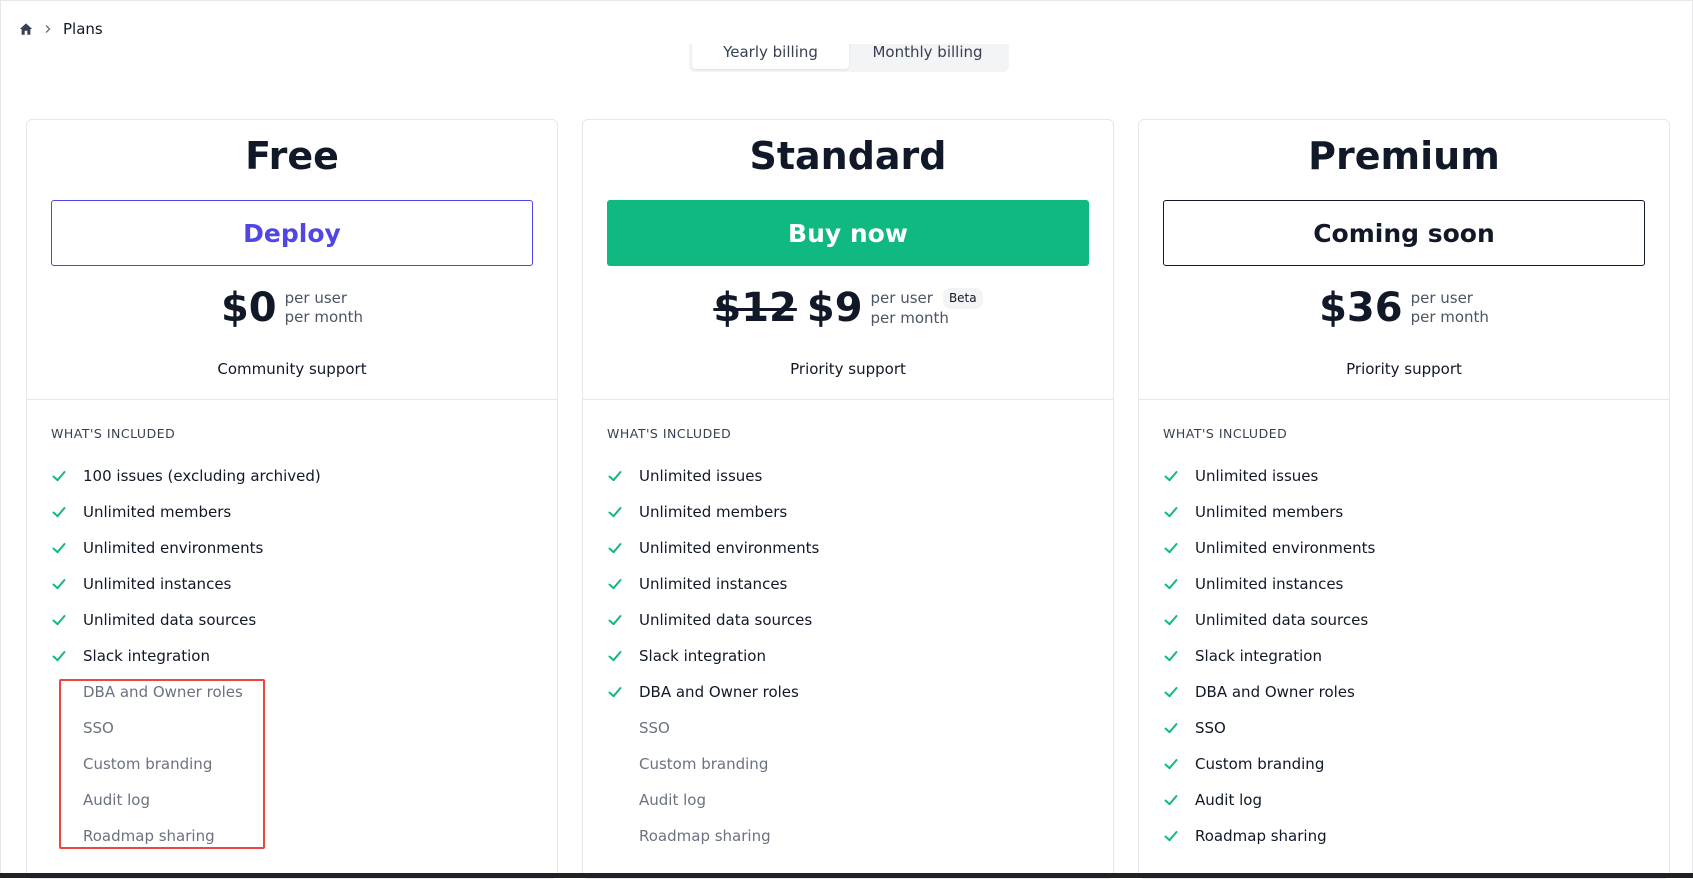 This screenshot has width=1693, height=879. I want to click on price-row: $36 per user per month, so click(1404, 308).